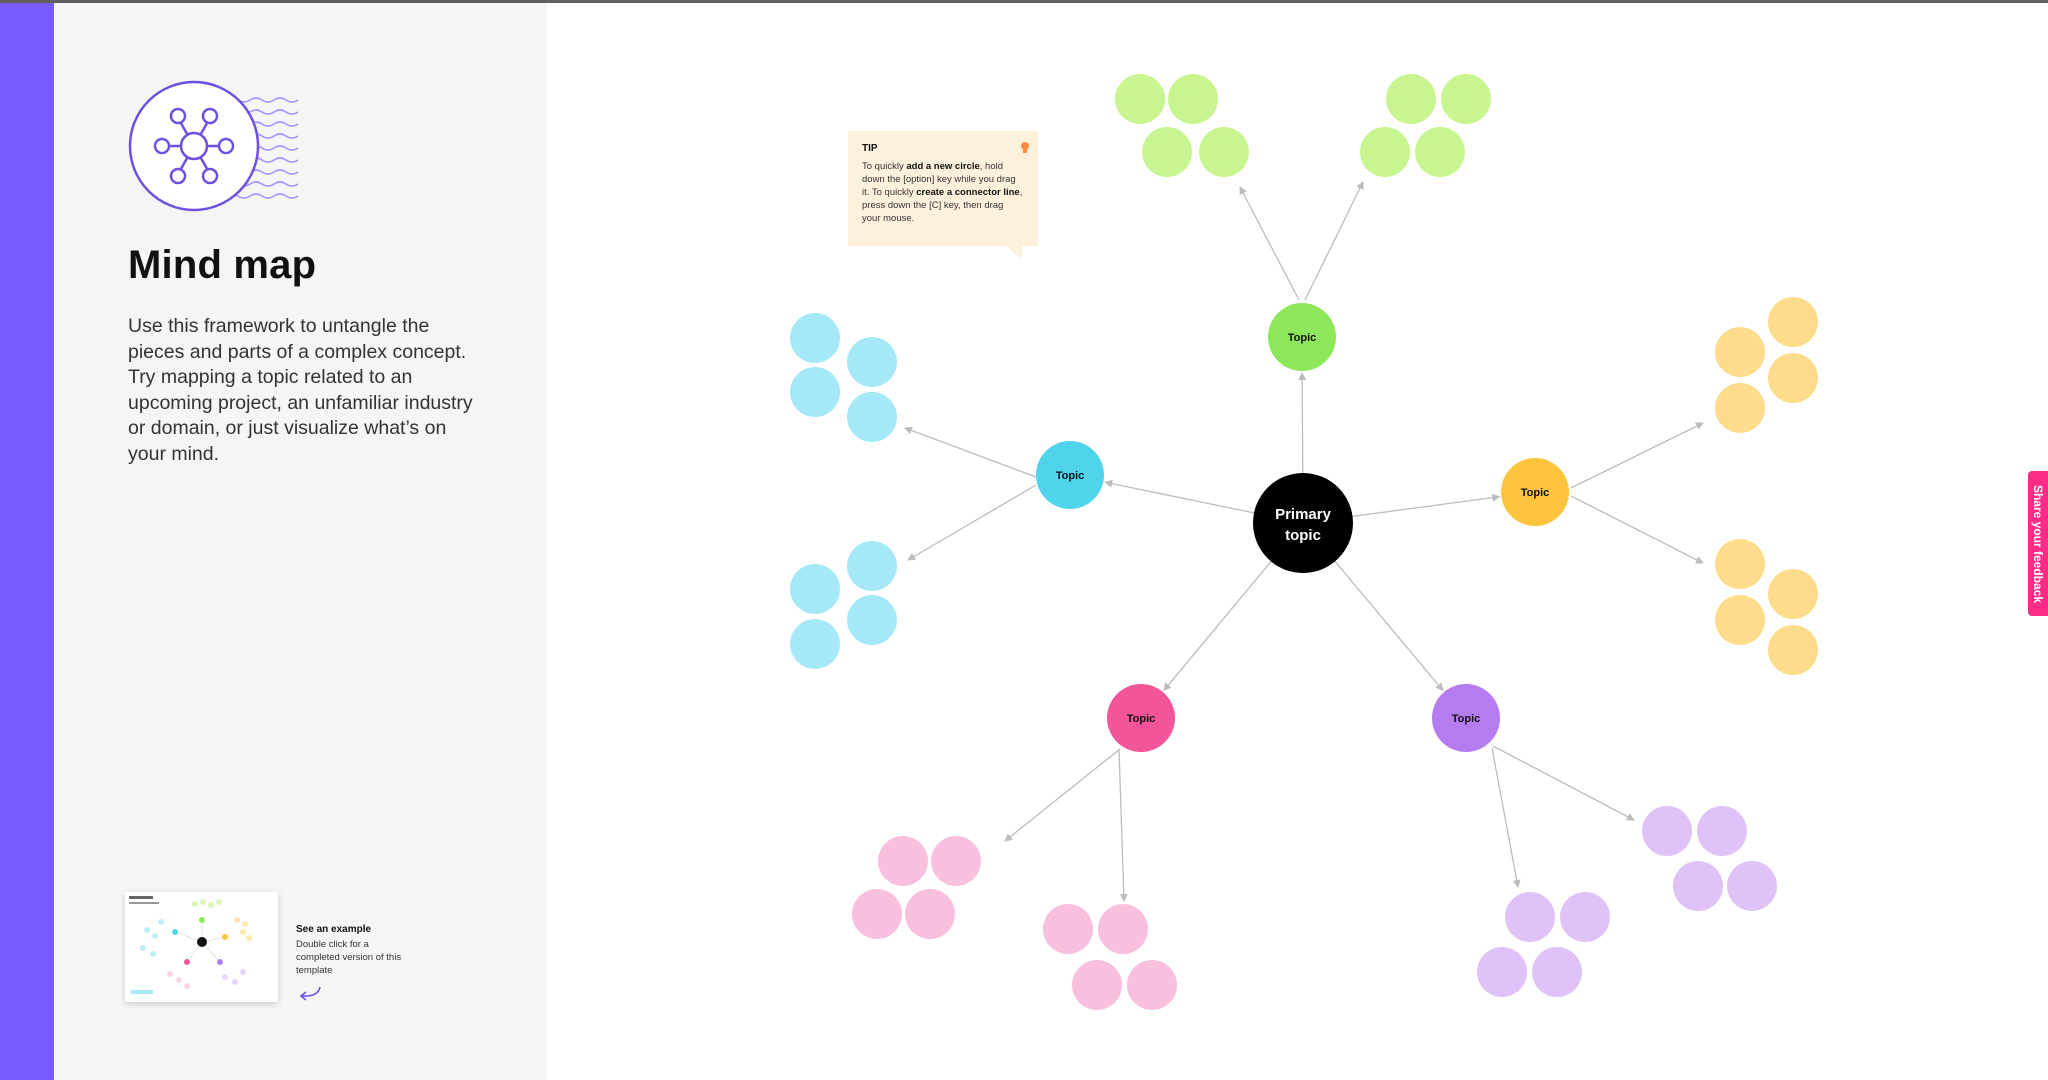  I want to click on lightbulb-icon, so click(1025, 150).